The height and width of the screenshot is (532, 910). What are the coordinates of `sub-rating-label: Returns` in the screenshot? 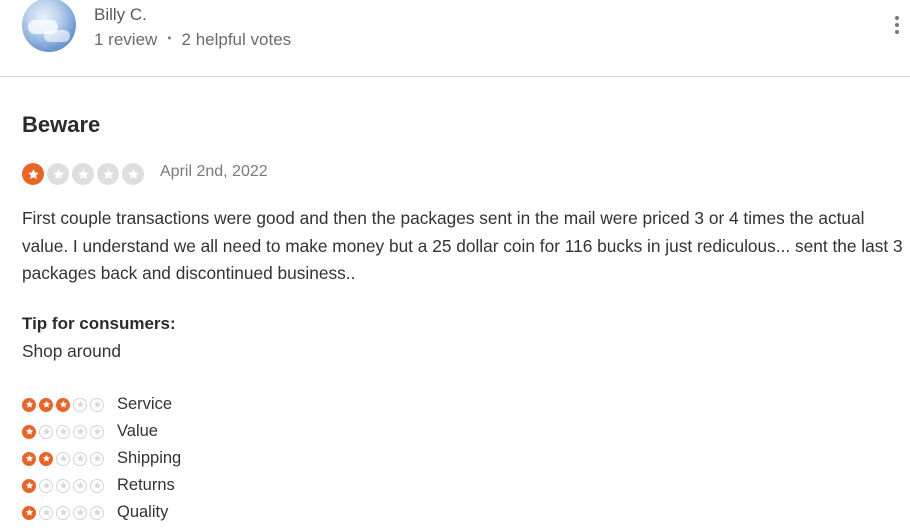 It's located at (146, 485).